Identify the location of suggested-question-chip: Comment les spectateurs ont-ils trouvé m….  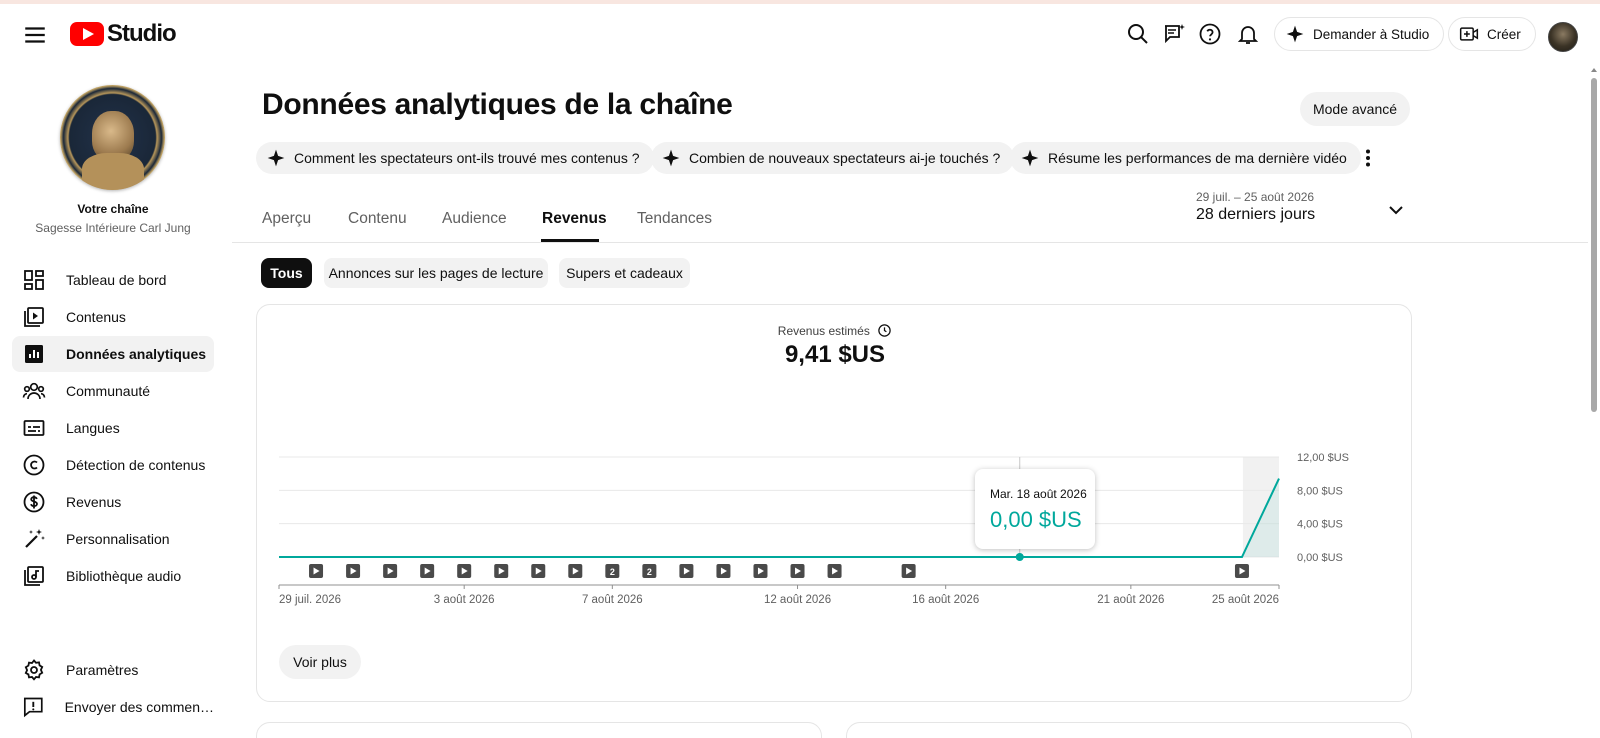
(455, 158).